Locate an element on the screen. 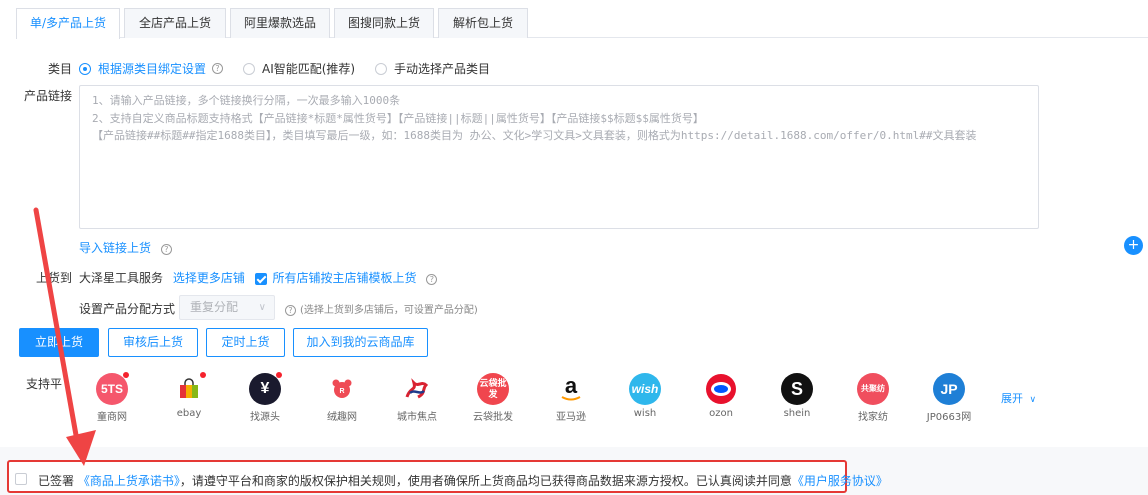 This screenshot has width=1148, height=495. expand-label: 展开 is located at coordinates (1012, 398).